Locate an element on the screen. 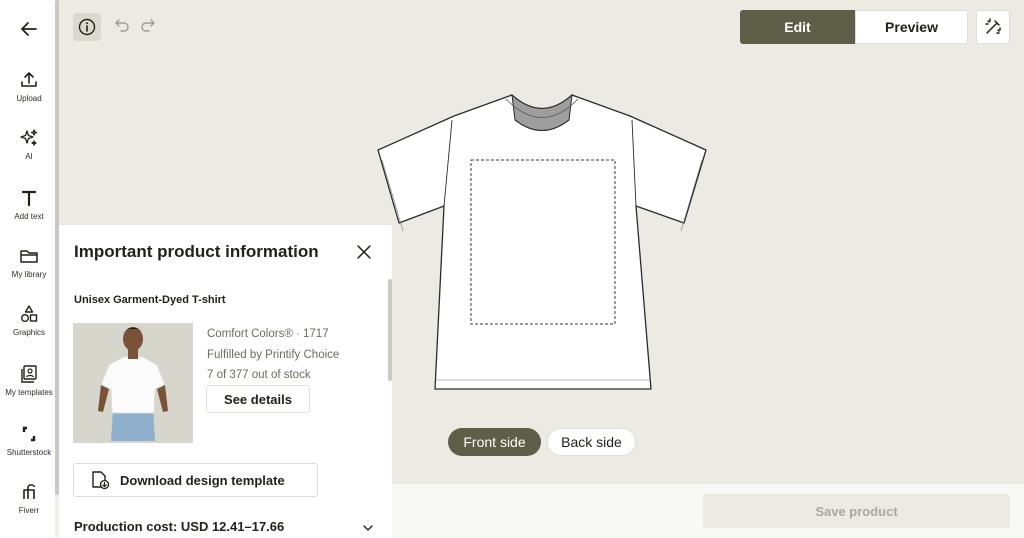  download-template-label: Download design template is located at coordinates (202, 480).